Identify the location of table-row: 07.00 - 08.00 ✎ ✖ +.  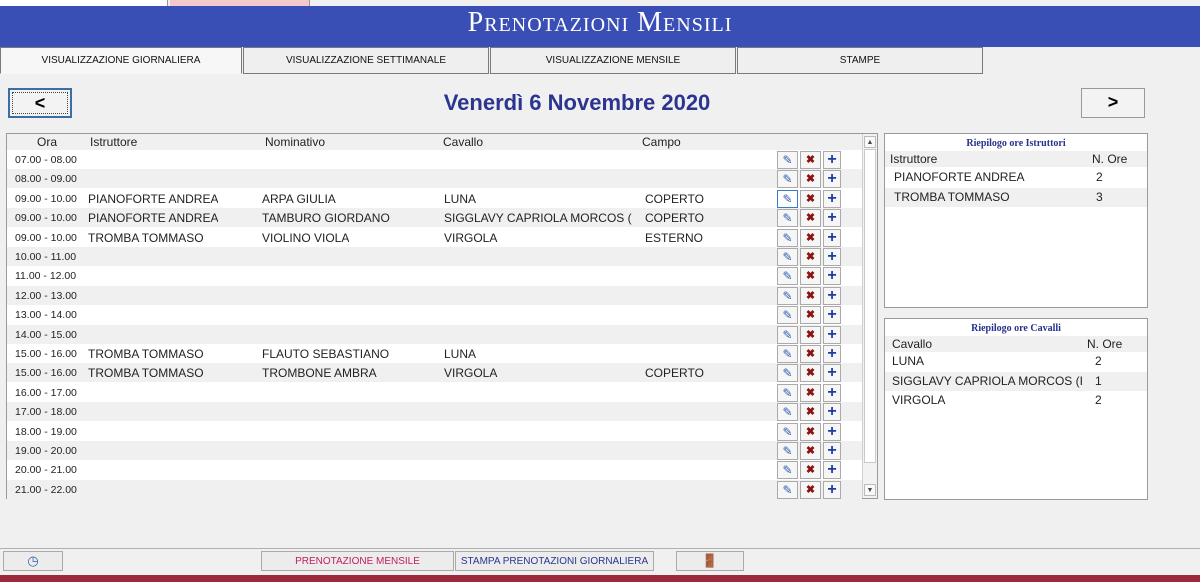
(434, 159).